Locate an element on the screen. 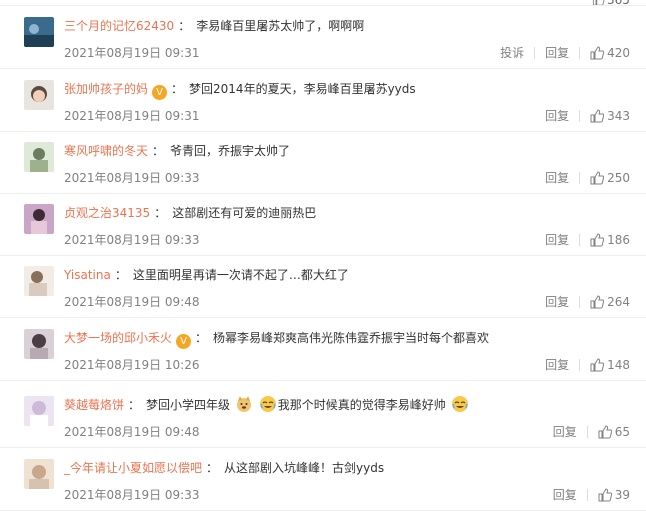  username: 大梦一场的邱小禾火 is located at coordinates (118, 338).